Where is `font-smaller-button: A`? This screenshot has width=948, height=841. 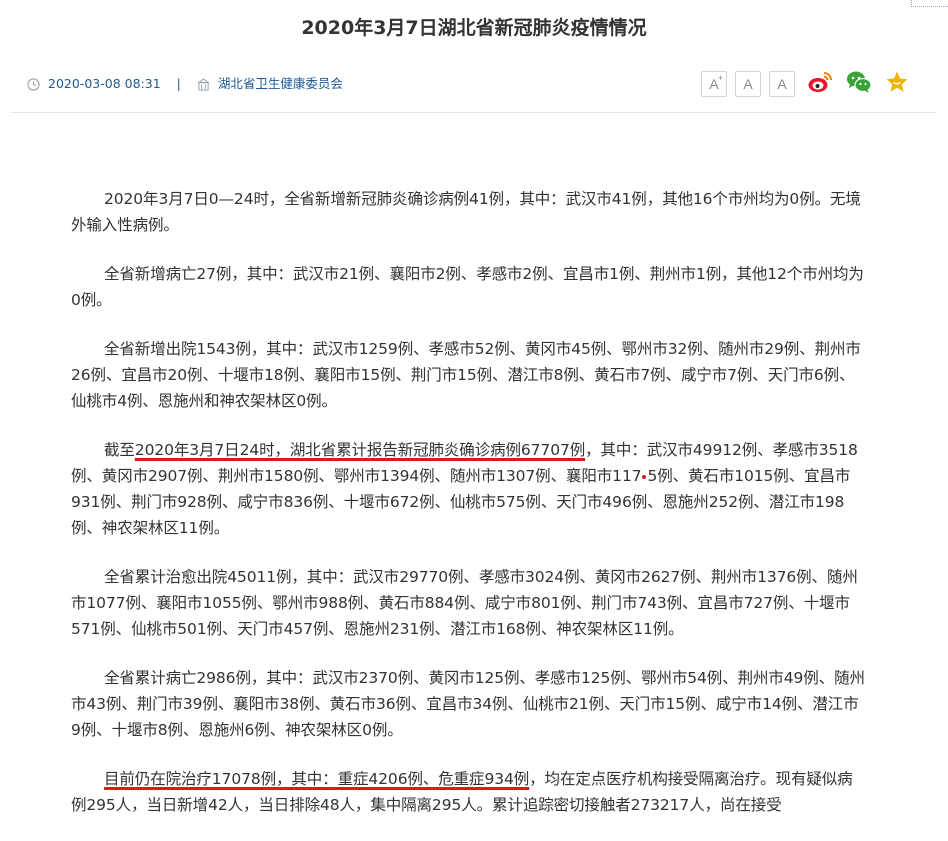 font-smaller-button: A is located at coordinates (782, 84).